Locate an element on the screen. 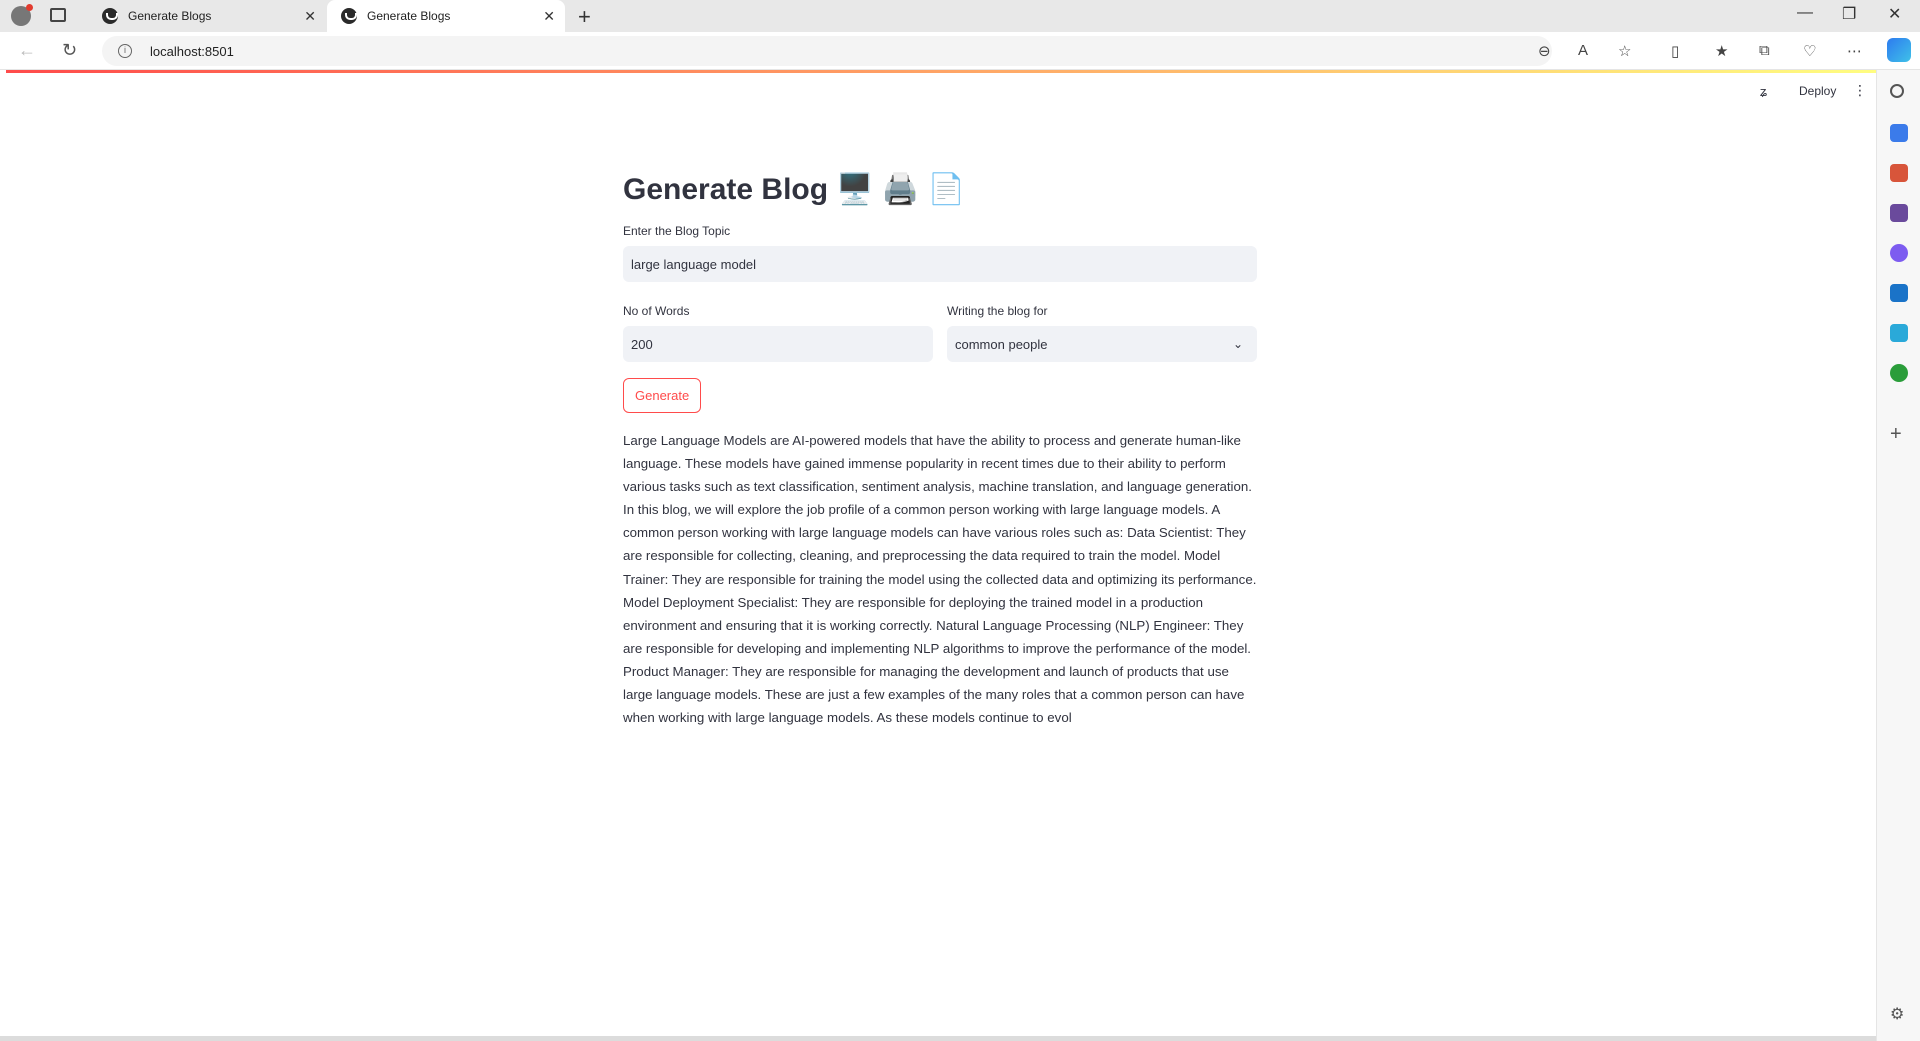  main-menu-icon: ⋮ is located at coordinates (1860, 90).